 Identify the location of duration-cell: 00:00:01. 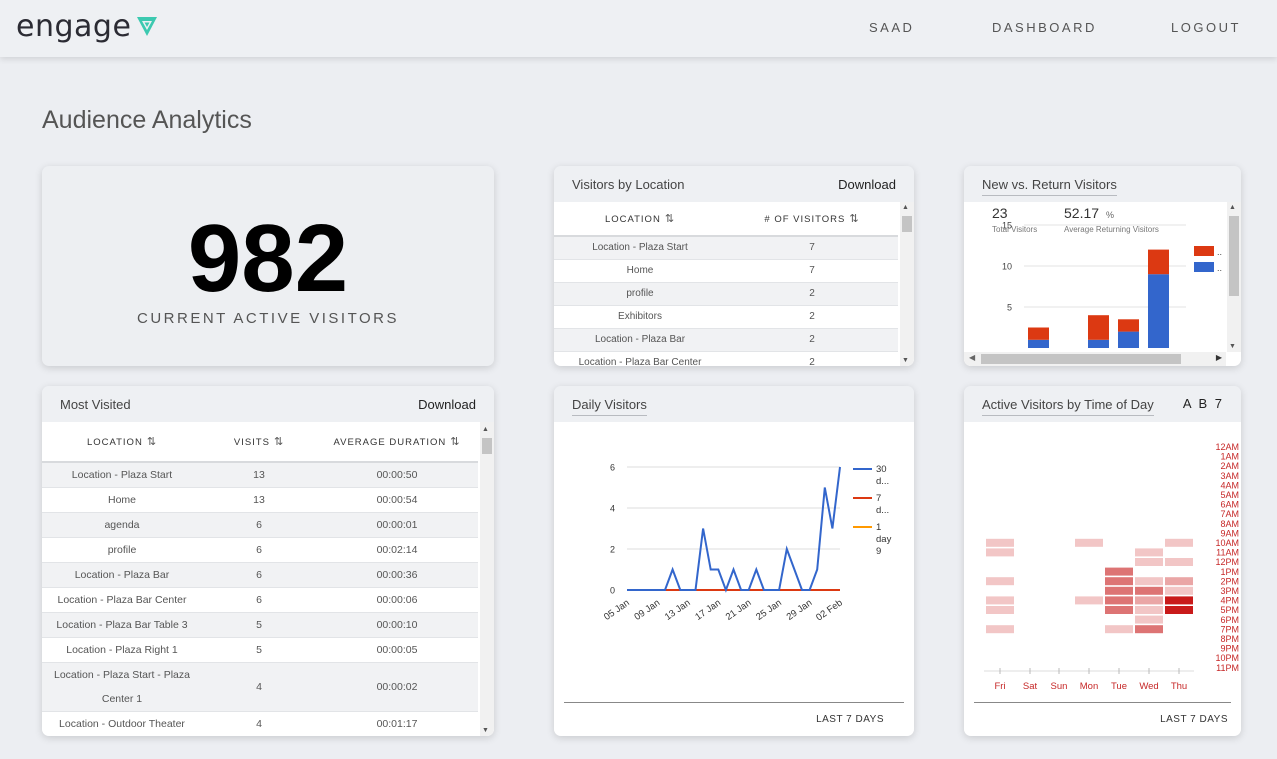
(397, 525).